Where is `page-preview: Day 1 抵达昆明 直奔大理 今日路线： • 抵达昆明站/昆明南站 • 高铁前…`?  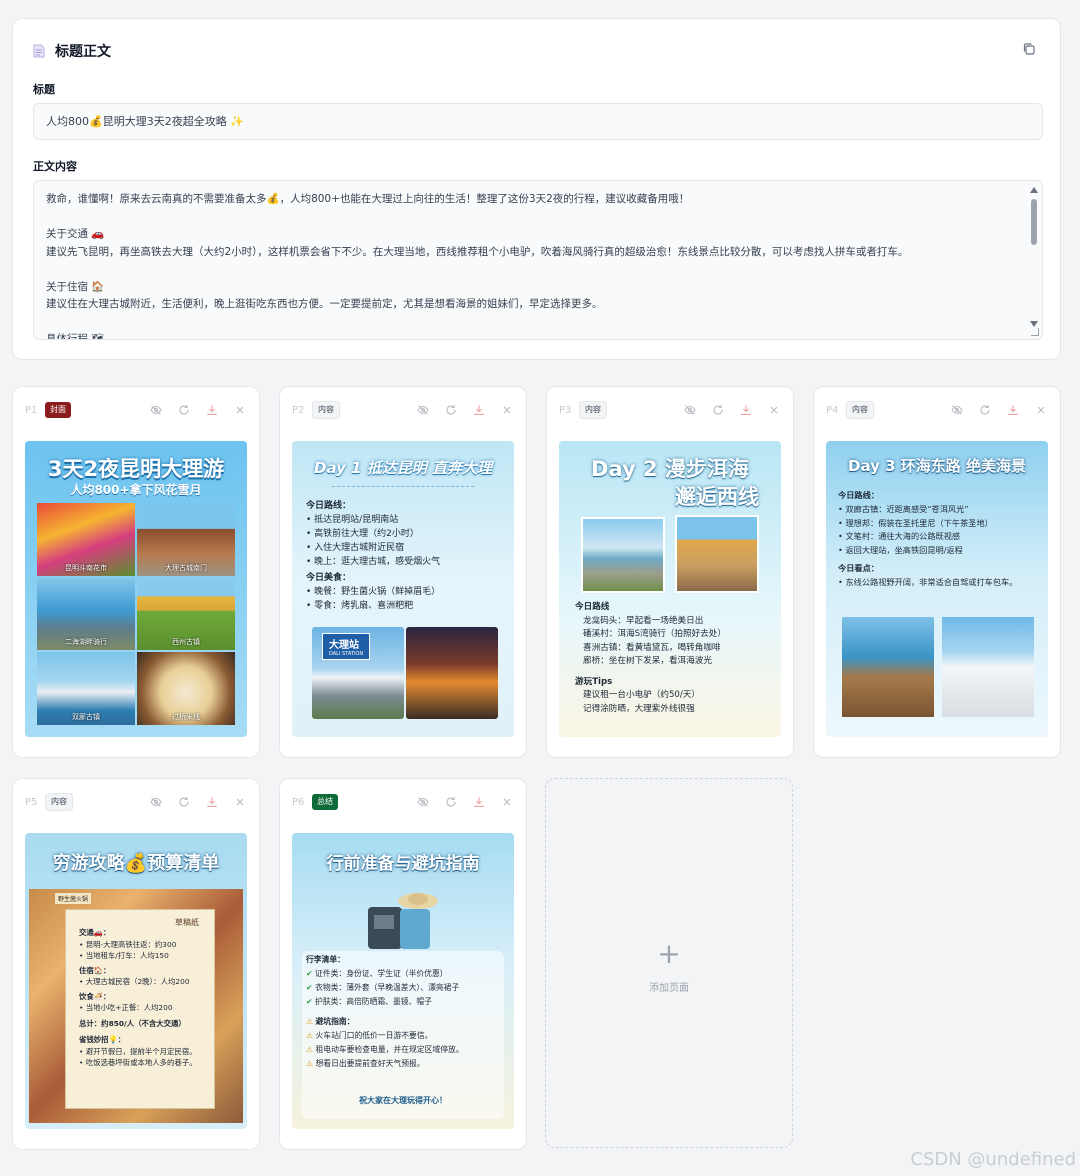
page-preview: Day 1 抵达昆明 直奔大理 今日路线： • 抵达昆明站/昆明南站 • 高铁前… is located at coordinates (403, 589).